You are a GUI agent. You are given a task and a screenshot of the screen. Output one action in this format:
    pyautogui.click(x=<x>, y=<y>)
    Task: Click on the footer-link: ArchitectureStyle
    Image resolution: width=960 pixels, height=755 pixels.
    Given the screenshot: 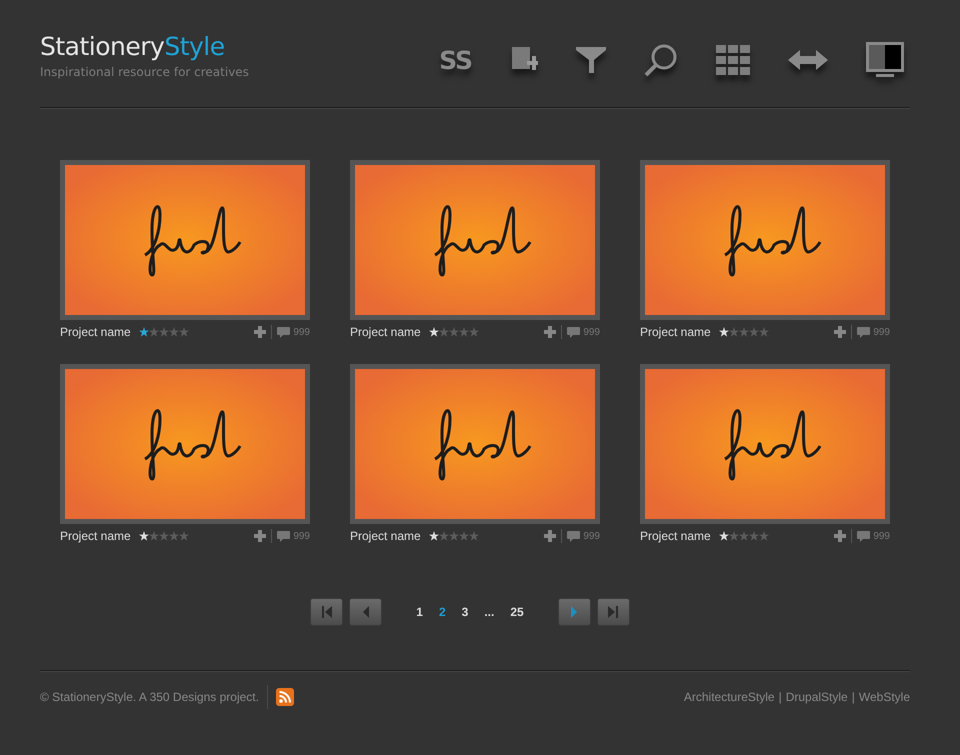 What is the action you would take?
    pyautogui.click(x=729, y=697)
    